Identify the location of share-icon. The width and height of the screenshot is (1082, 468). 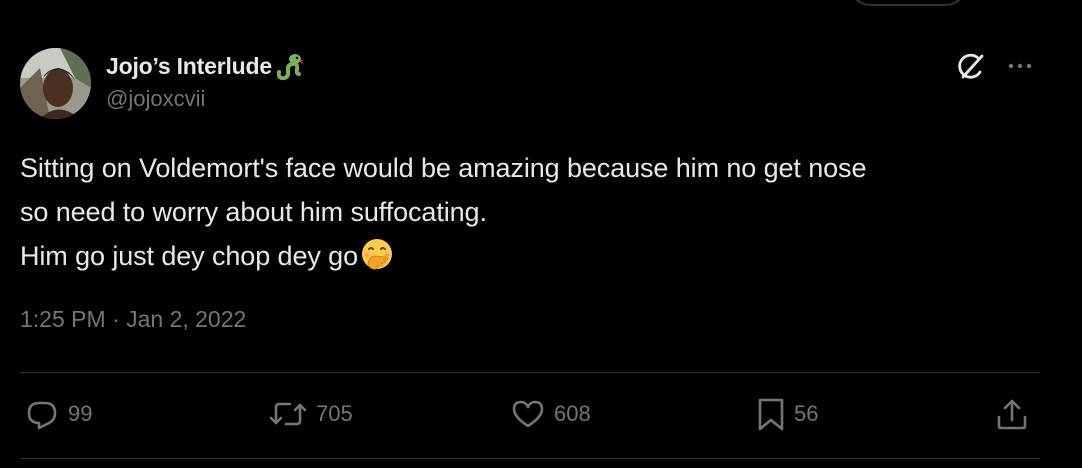
(1012, 414).